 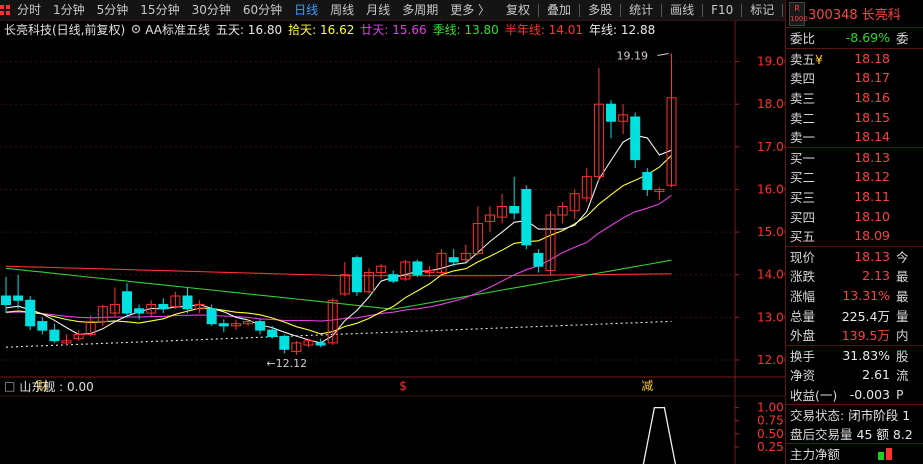 I want to click on bid-level-3: 买三 18.11, so click(x=854, y=197).